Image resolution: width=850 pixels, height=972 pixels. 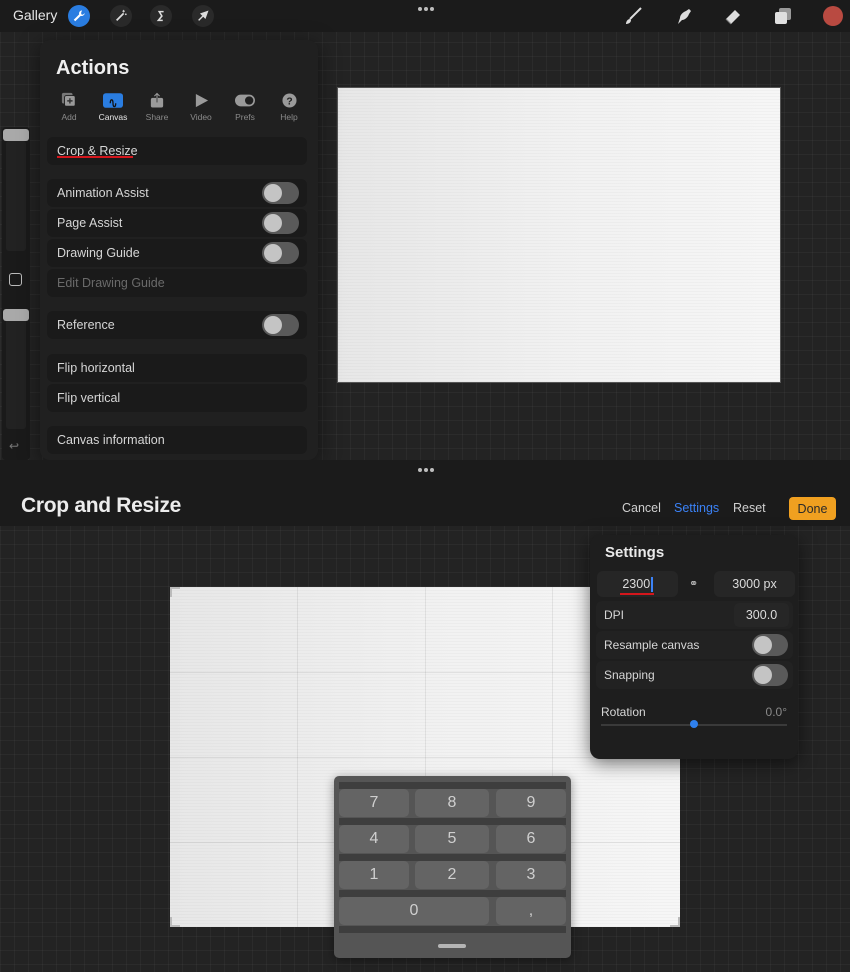 I want to click on crop-handle-bottom-right, so click(x=675, y=922).